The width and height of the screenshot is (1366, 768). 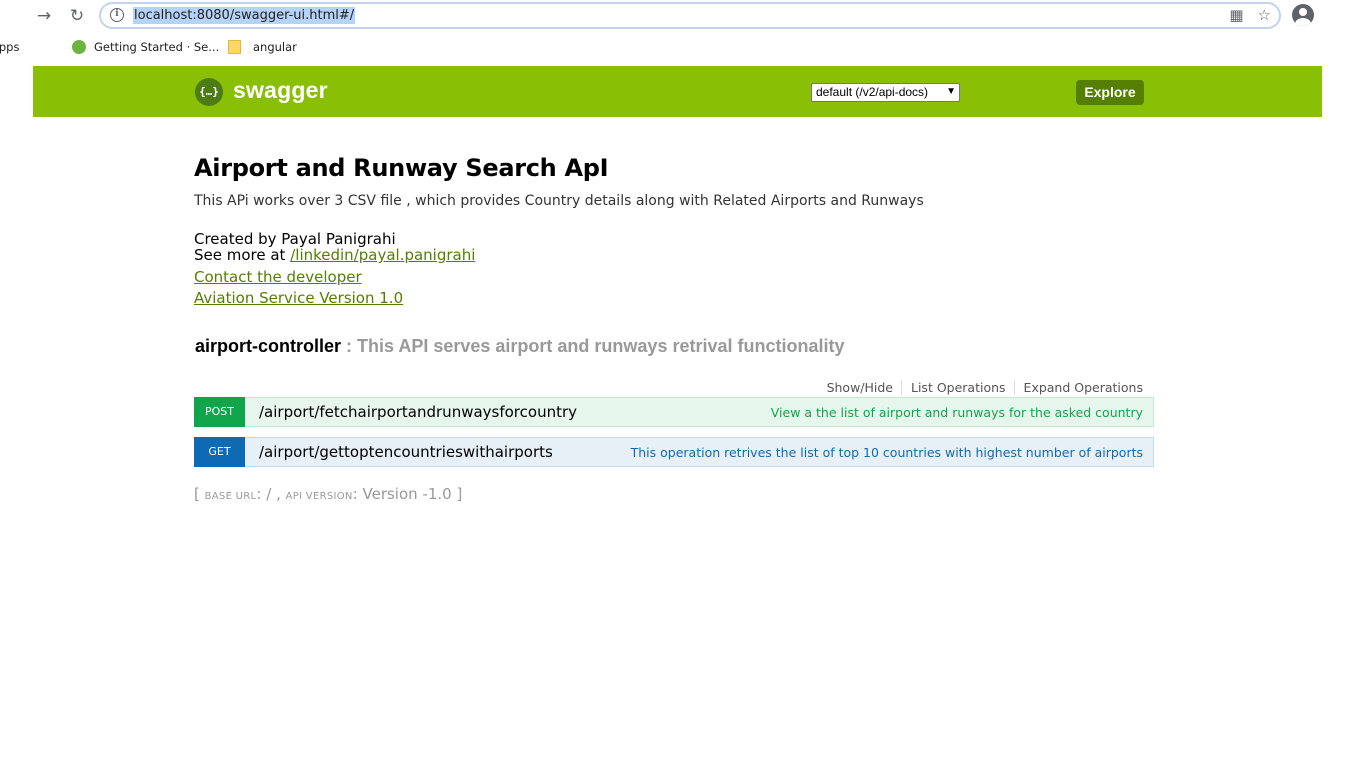 I want to click on http-method-badge: post, so click(x=219, y=412).